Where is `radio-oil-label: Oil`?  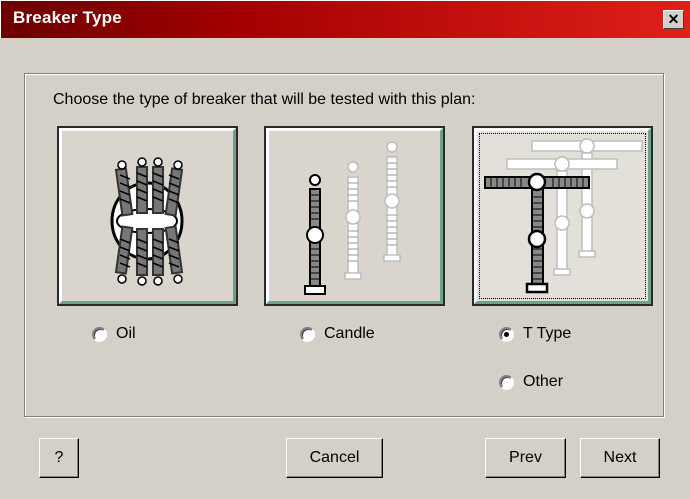
radio-oil-label: Oil is located at coordinates (126, 333).